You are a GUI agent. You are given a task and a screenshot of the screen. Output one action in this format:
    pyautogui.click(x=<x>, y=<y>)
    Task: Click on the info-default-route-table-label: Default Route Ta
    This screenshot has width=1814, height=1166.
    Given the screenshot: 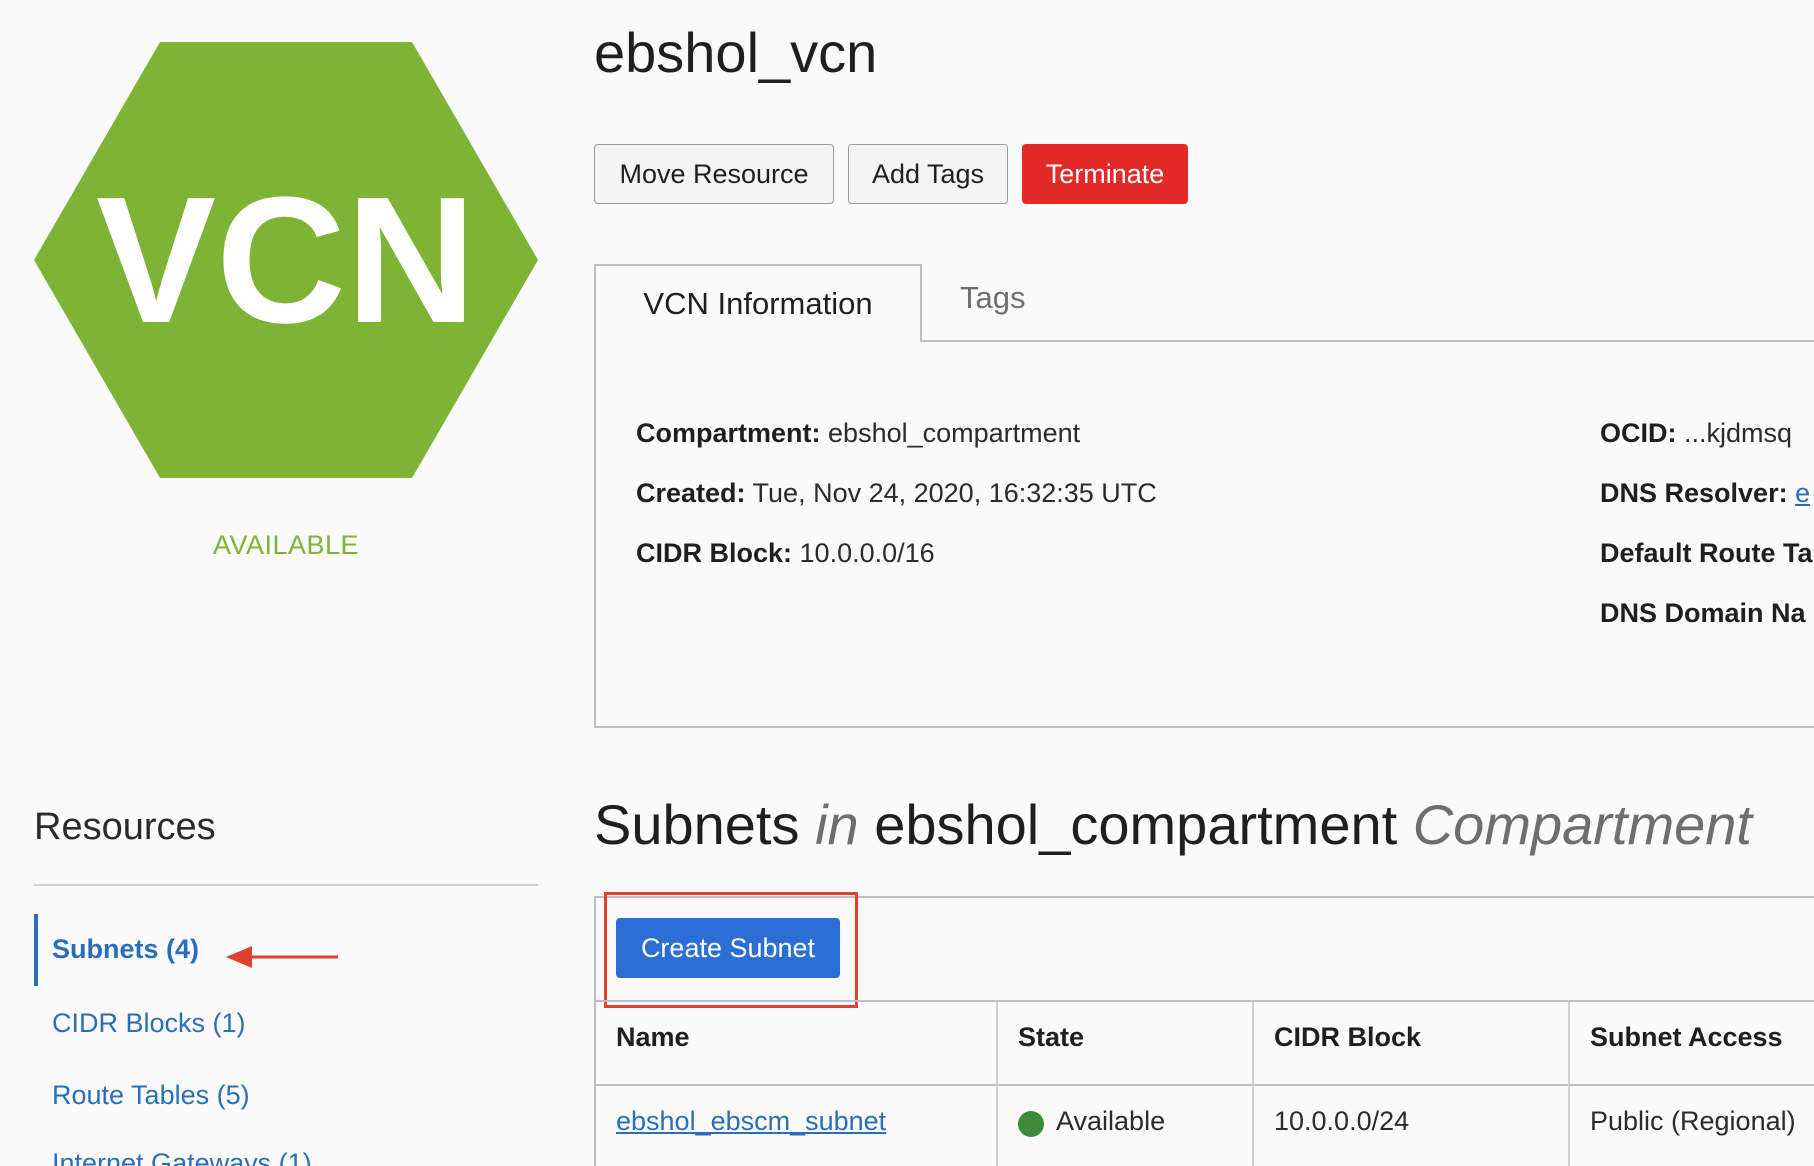 What is the action you would take?
    pyautogui.click(x=1706, y=553)
    